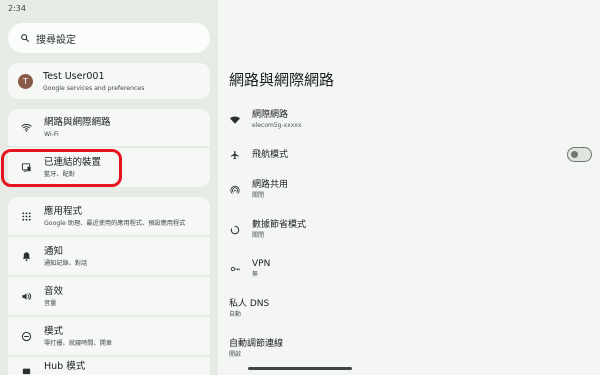 The height and width of the screenshot is (375, 600). What do you see at coordinates (51, 134) in the screenshot?
I see `sidebar-item-subtitle: Wi-Fi` at bounding box center [51, 134].